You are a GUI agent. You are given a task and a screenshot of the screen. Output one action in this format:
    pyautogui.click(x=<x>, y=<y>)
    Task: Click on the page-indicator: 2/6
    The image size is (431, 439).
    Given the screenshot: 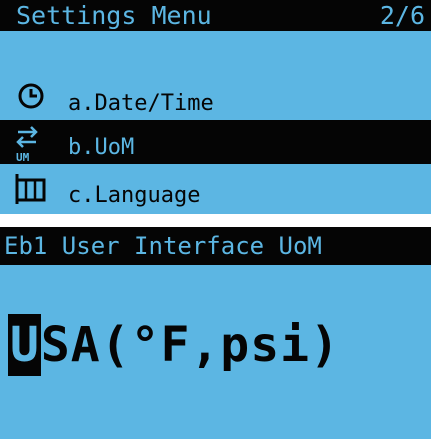 What is the action you would take?
    pyautogui.click(x=402, y=15)
    